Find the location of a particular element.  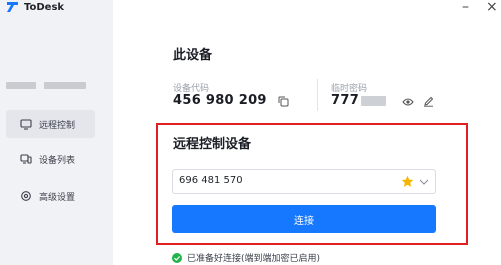

sidebar-item-device-list: 设备列表 is located at coordinates (50, 159).